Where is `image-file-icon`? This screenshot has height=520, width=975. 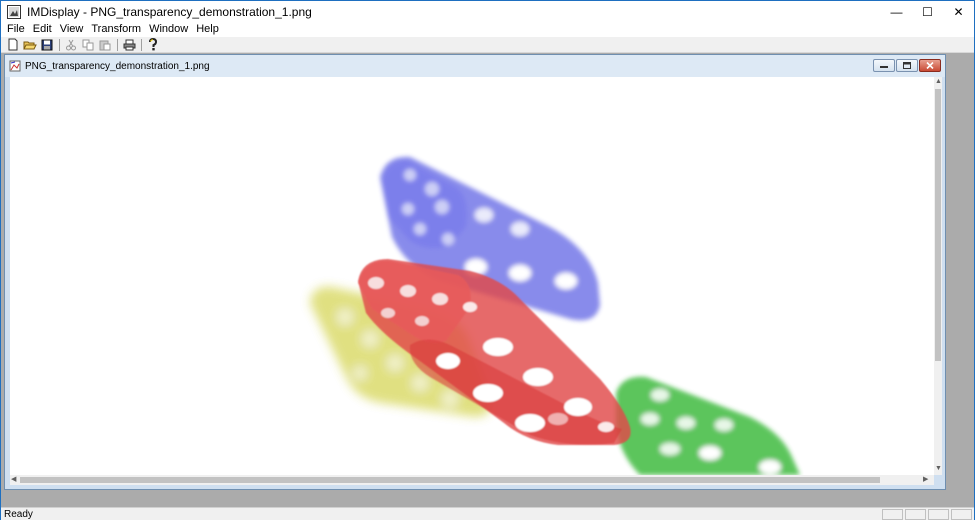
image-file-icon is located at coordinates (15, 66).